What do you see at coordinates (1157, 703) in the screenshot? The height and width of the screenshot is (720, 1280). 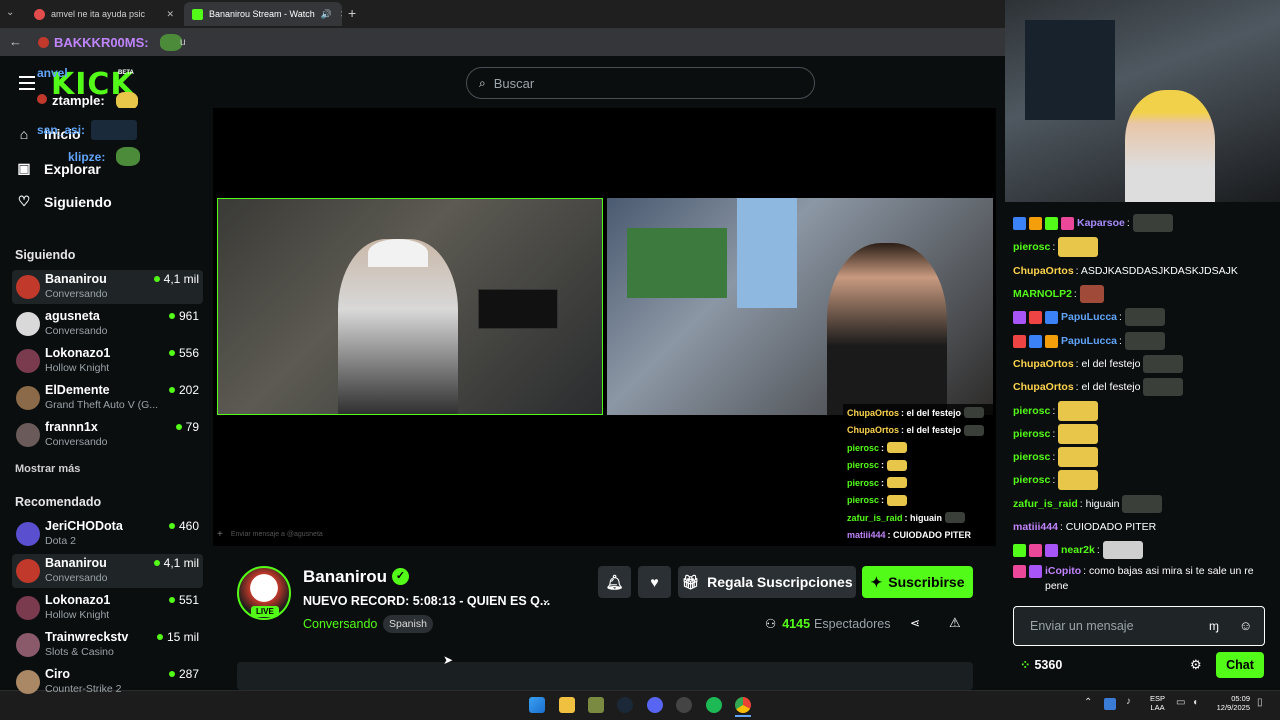 I see `language-indicator: ESP LAA` at bounding box center [1157, 703].